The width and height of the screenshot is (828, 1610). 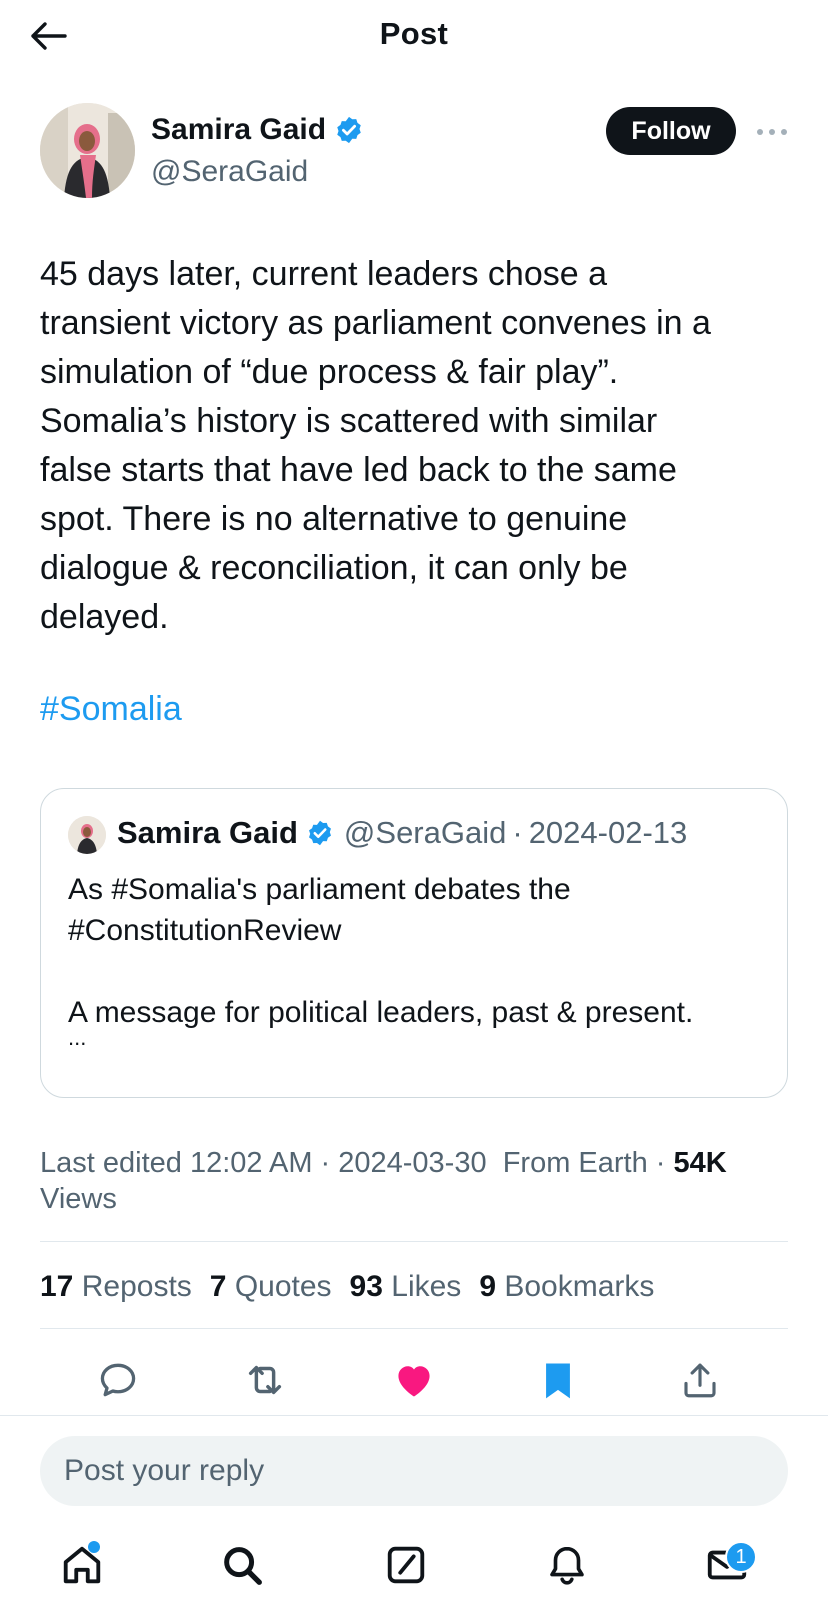 What do you see at coordinates (584, 1163) in the screenshot?
I see `post-source: From Earth ·` at bounding box center [584, 1163].